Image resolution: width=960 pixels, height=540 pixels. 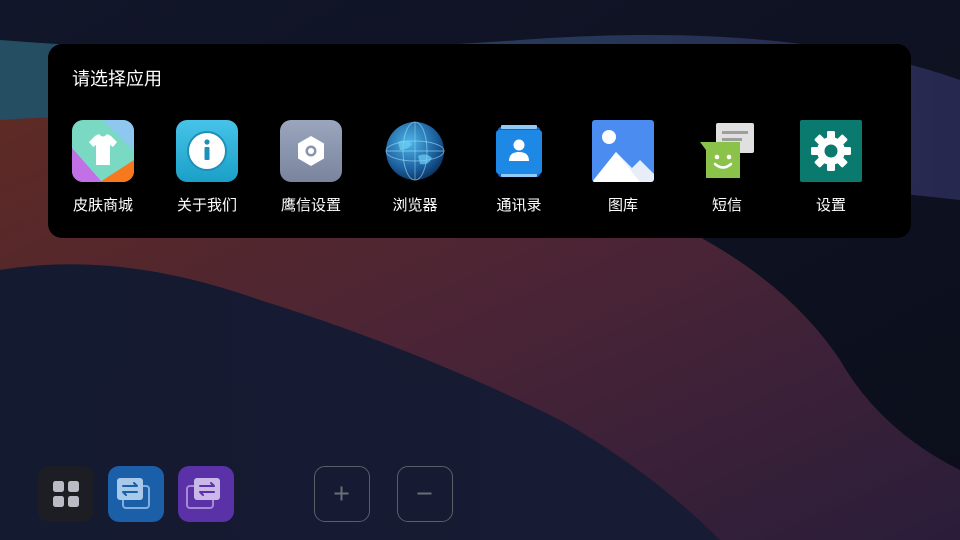 I want to click on app-contacts: 通讯录, so click(x=519, y=170).